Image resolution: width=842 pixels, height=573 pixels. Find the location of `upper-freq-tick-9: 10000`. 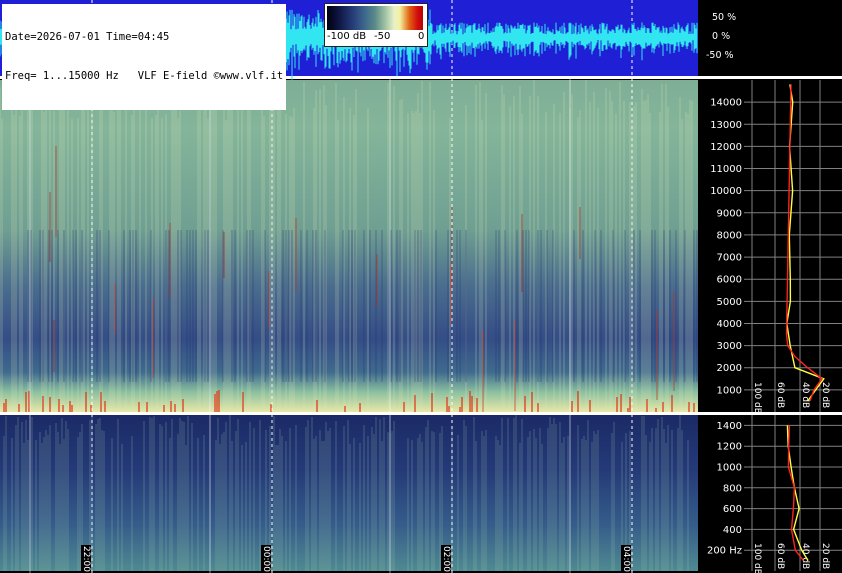

upper-freq-tick-9: 10000 is located at coordinates (726, 191).